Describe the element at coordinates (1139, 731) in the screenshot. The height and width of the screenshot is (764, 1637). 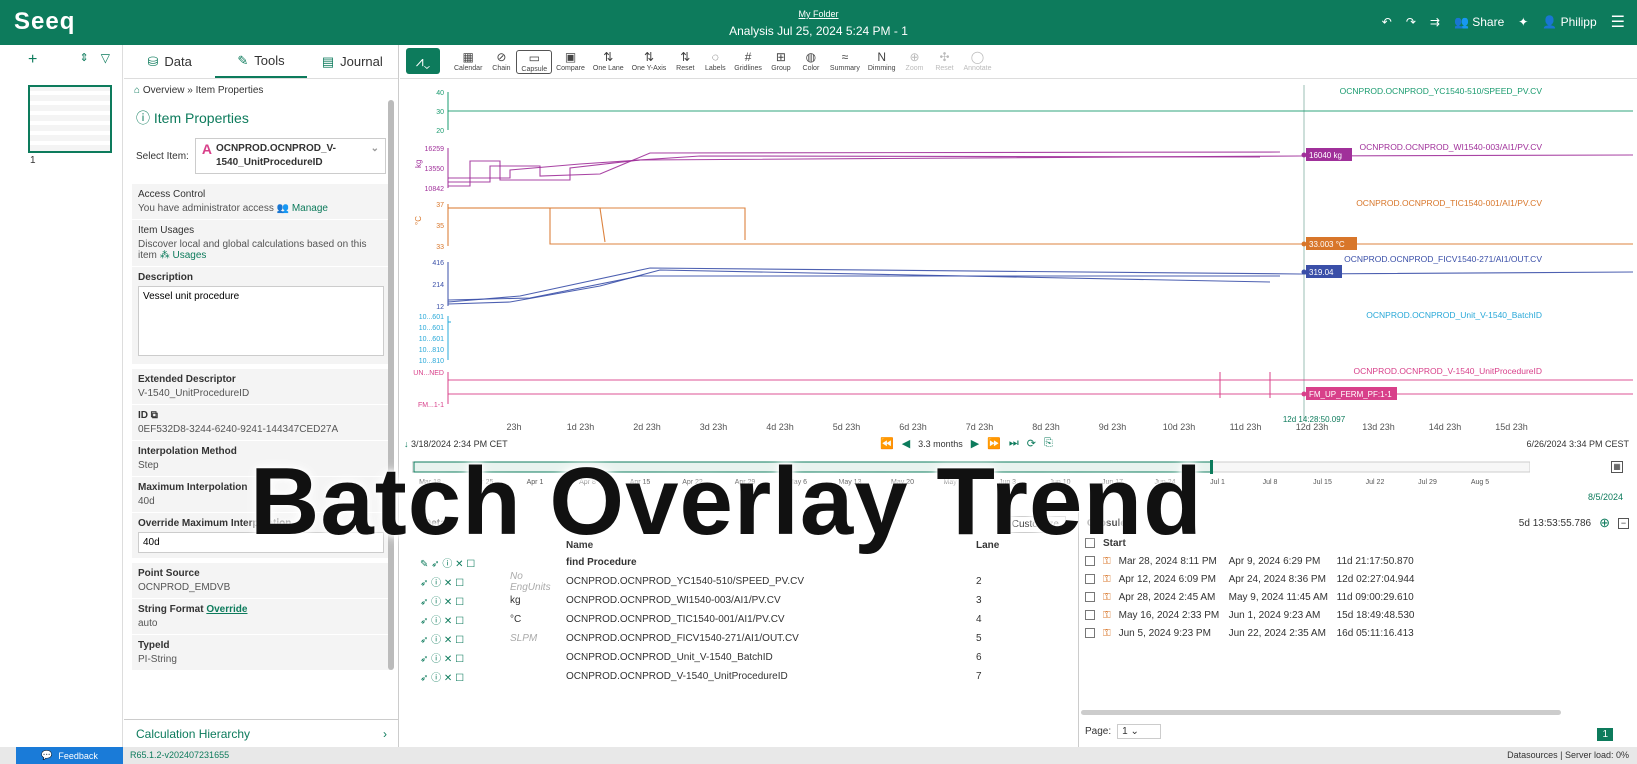
I see `page-select: 1 ⌄` at that location.